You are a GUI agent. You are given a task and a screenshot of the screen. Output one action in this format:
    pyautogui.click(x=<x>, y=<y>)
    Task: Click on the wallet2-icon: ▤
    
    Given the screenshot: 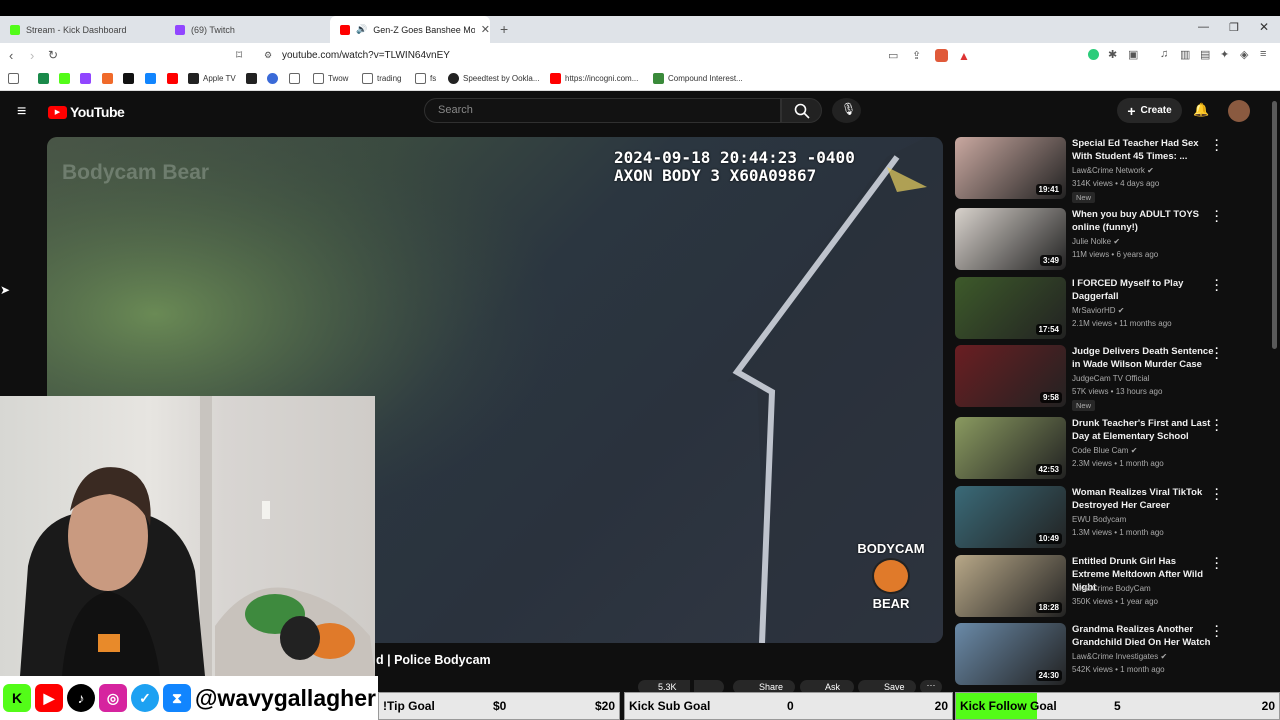 What is the action you would take?
    pyautogui.click(x=1205, y=54)
    